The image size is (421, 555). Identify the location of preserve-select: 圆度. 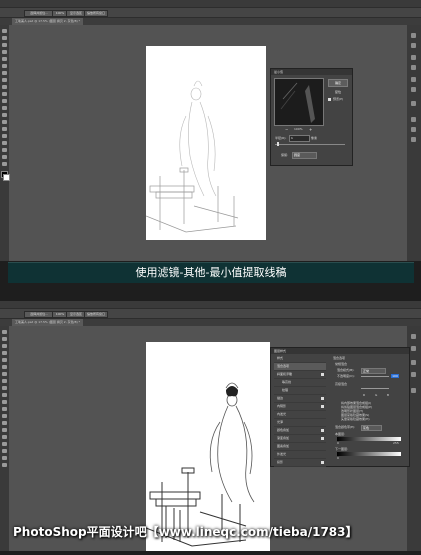
(304, 155).